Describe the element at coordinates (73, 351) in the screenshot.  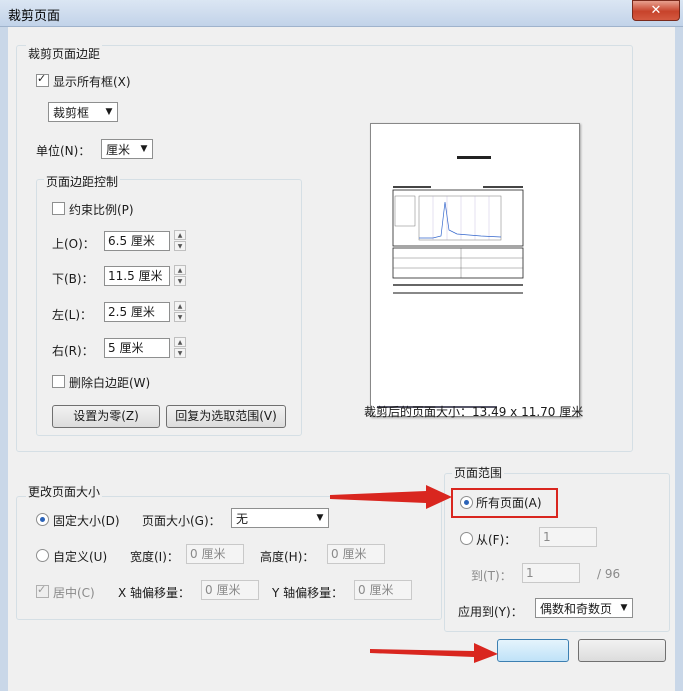
I see `right-margin-label: 右(R)：` at that location.